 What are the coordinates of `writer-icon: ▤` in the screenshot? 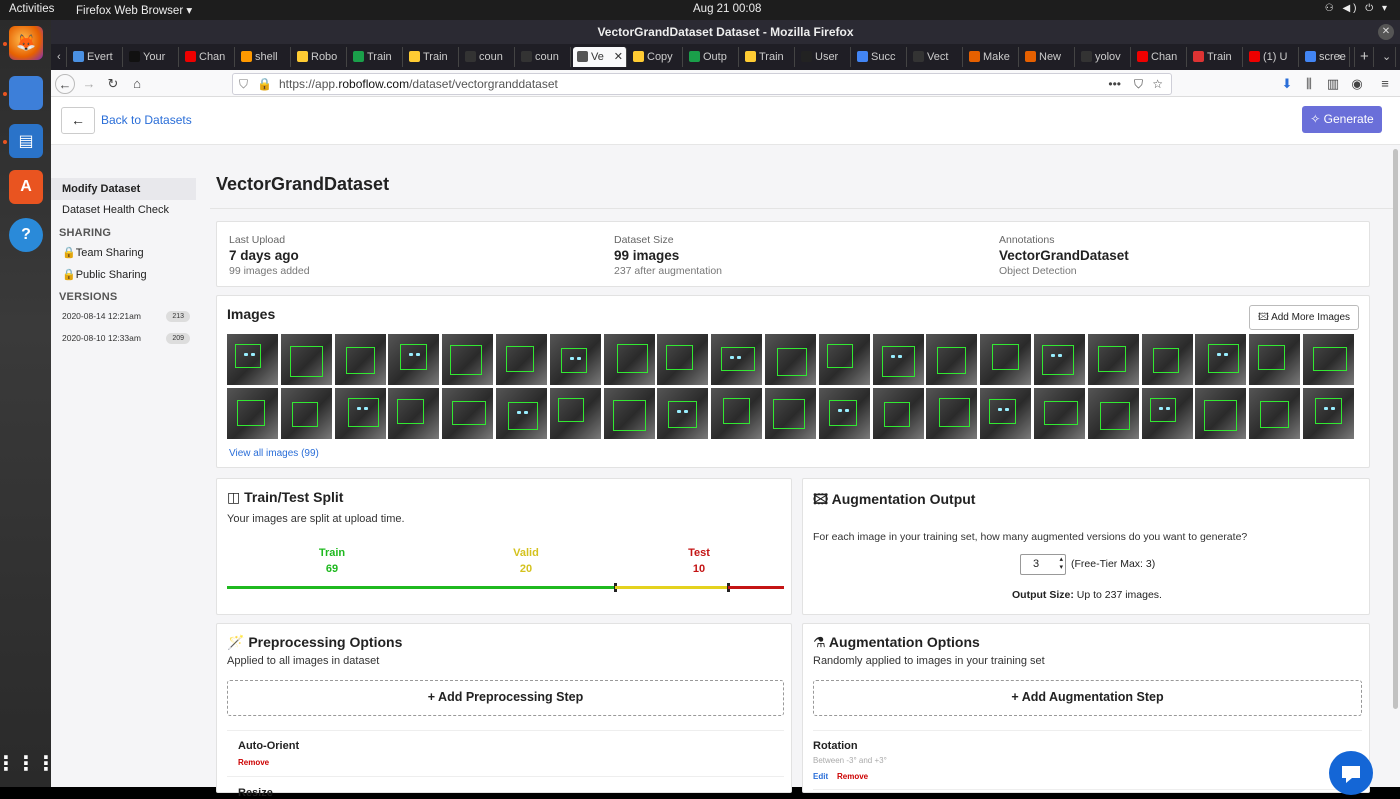 It's located at (26, 141).